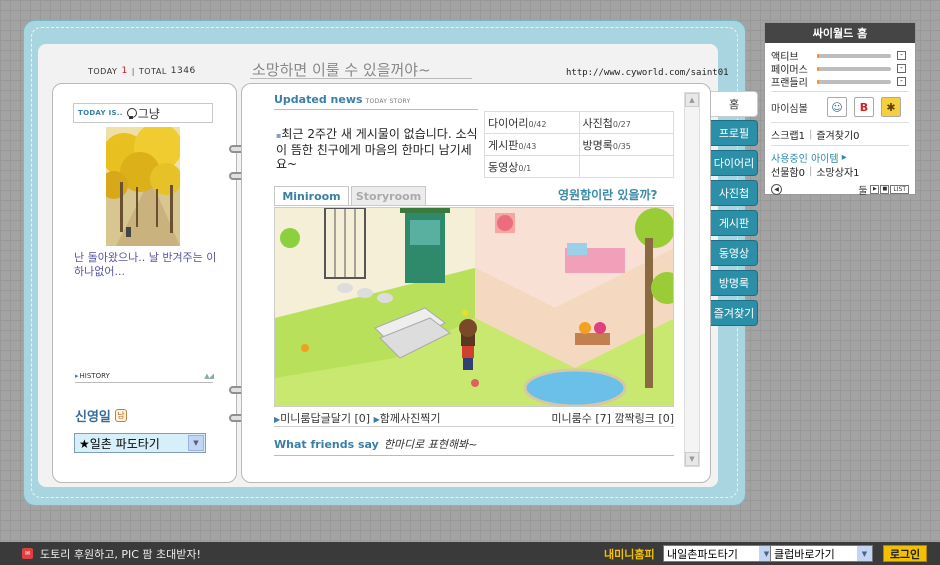 This screenshot has width=940, height=565. I want to click on club-shortcut-select: 클럽바로가기 ▼, so click(821, 553).